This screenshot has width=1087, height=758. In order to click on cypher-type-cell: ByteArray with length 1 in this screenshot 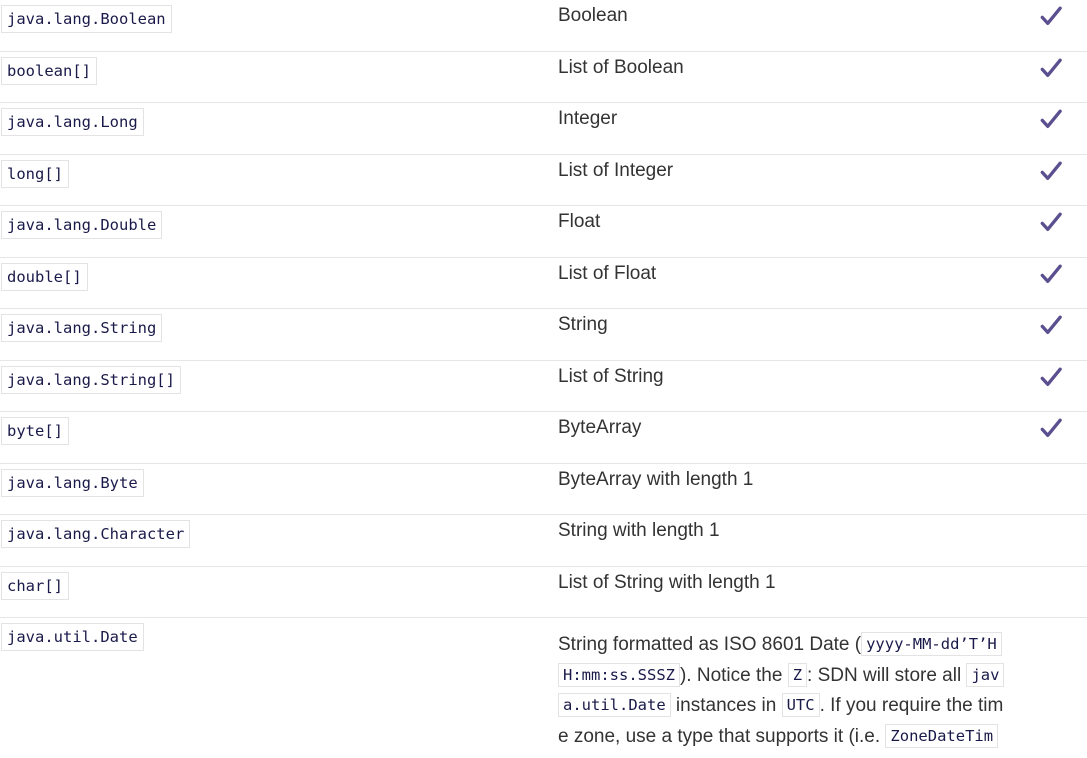, I will do `click(656, 479)`.